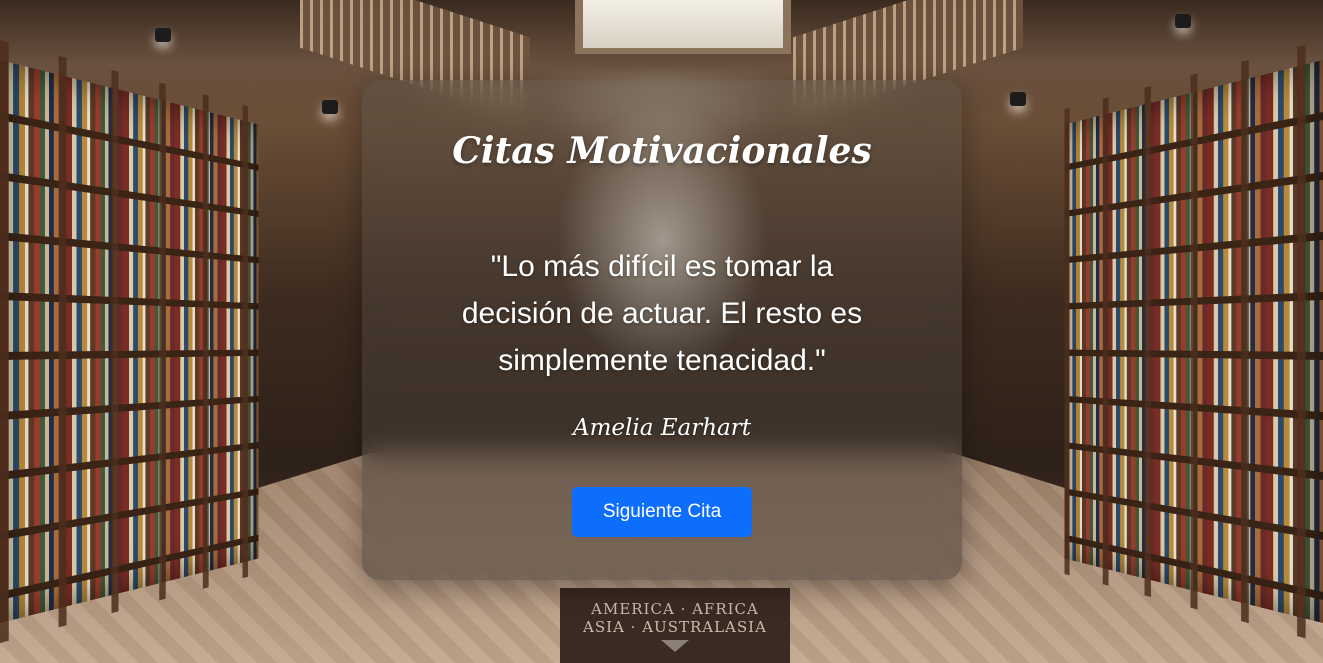  I want to click on stair-sign-line1: AMERICA · AFRICA, so click(675, 609).